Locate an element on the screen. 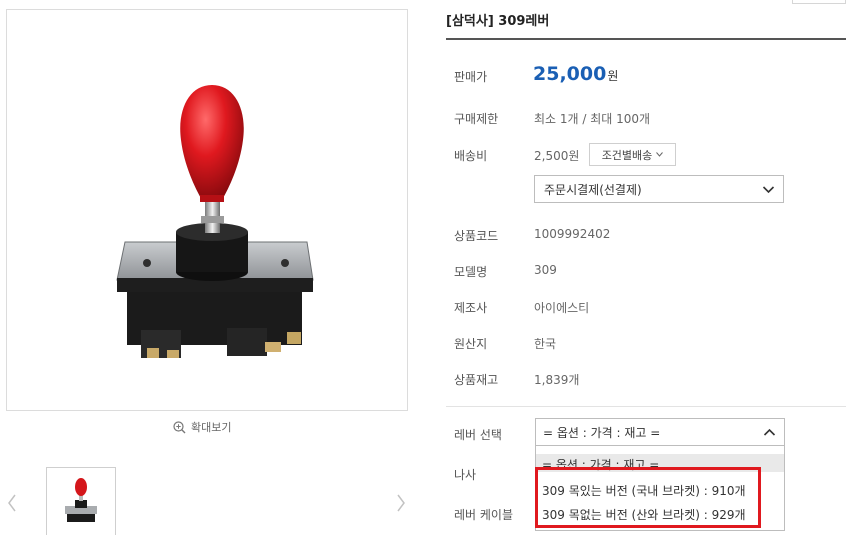  price-number: 25,000 is located at coordinates (570, 74).